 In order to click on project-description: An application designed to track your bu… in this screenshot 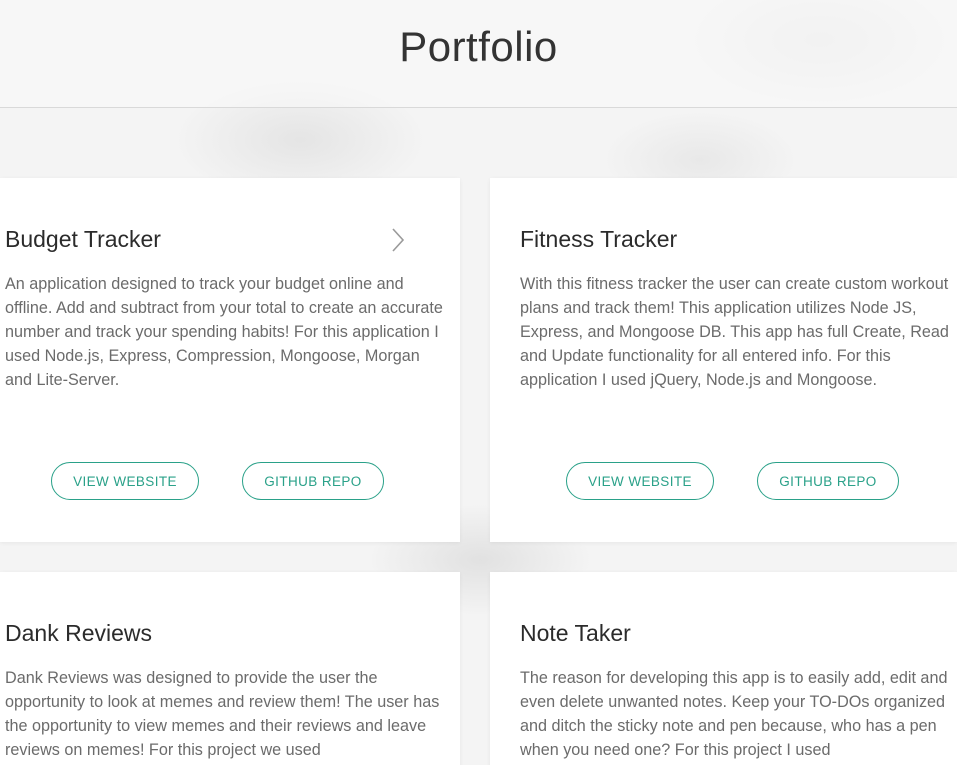, I will do `click(224, 332)`.